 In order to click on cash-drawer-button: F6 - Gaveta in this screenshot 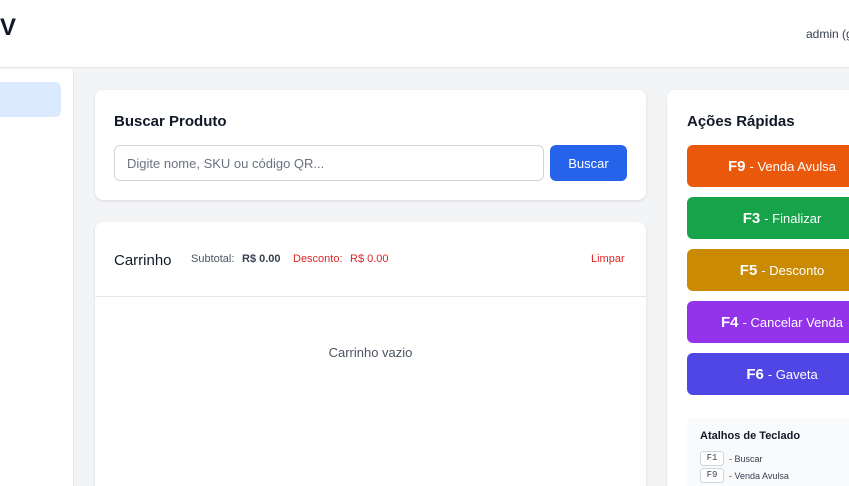, I will do `click(768, 374)`.